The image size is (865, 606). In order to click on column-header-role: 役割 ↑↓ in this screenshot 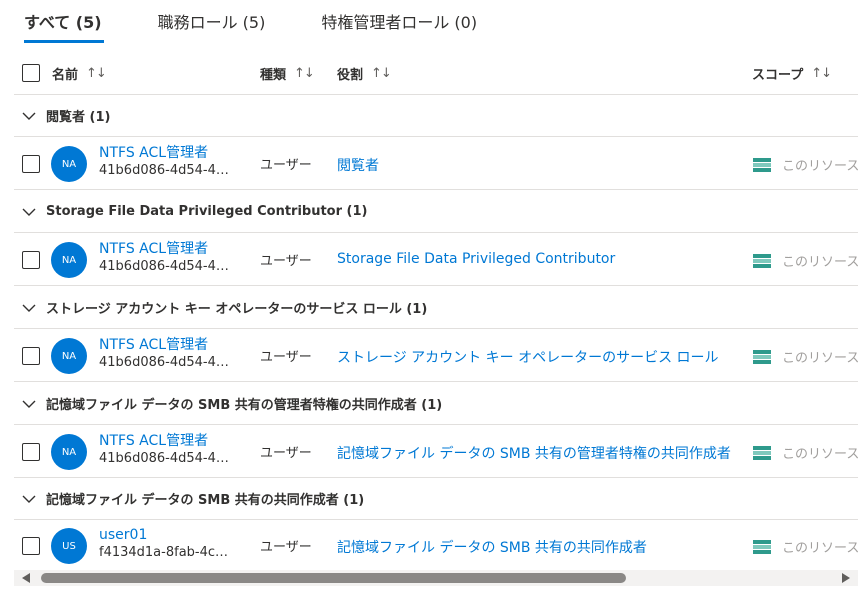, I will do `click(364, 73)`.